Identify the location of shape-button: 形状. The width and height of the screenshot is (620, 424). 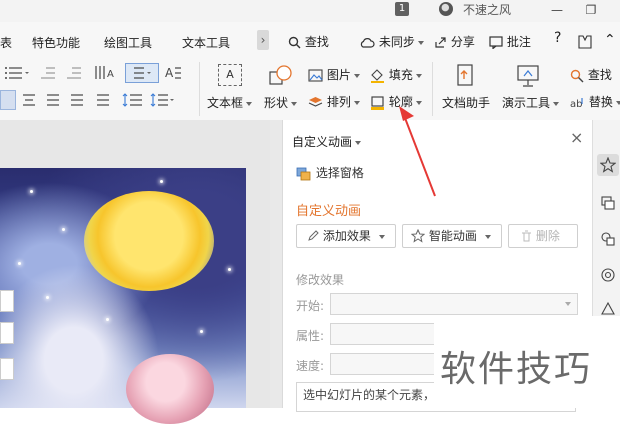
(281, 102).